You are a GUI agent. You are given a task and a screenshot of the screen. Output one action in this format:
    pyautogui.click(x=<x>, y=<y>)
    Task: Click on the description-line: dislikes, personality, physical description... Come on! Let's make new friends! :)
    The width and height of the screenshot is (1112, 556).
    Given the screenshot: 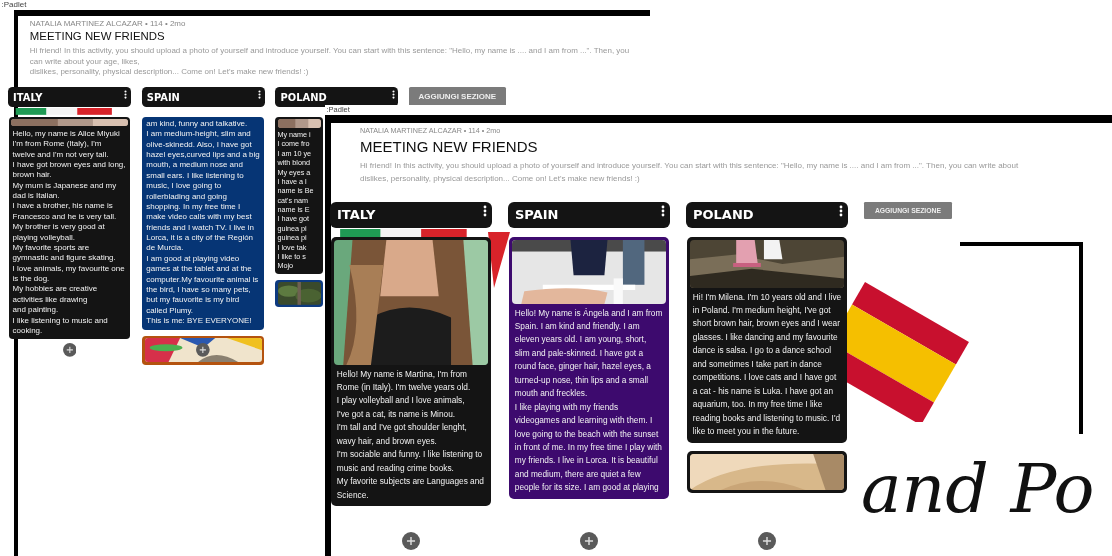 What is the action you would take?
    pyautogui.click(x=500, y=178)
    